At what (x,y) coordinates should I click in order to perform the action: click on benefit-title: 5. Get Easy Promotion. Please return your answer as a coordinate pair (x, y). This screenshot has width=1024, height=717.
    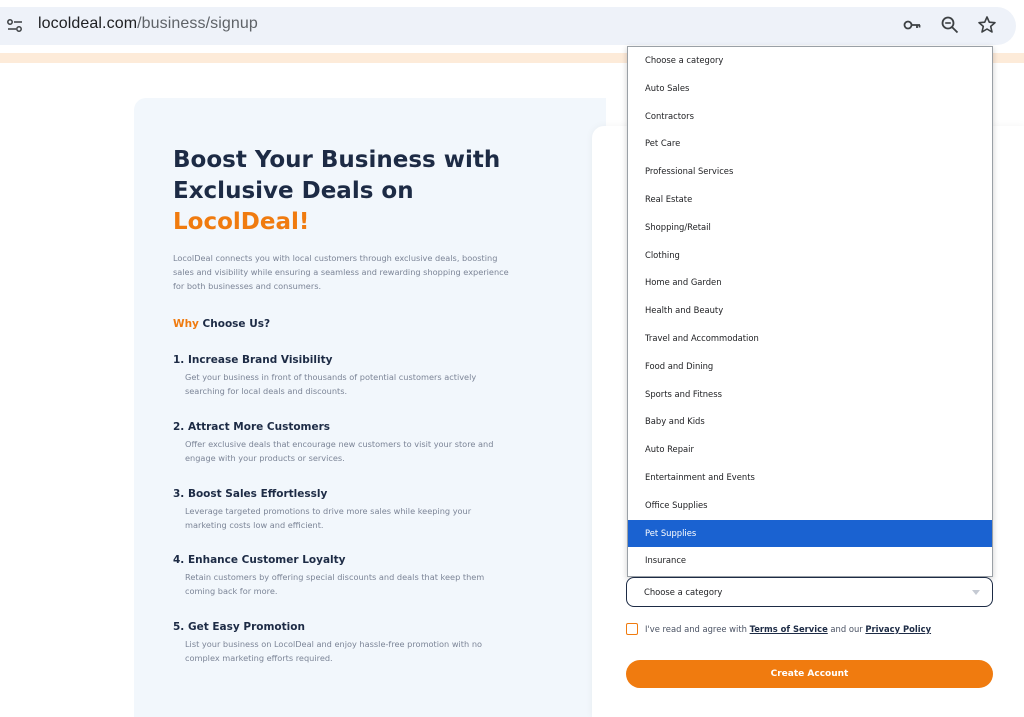
    Looking at the image, I should click on (239, 627).